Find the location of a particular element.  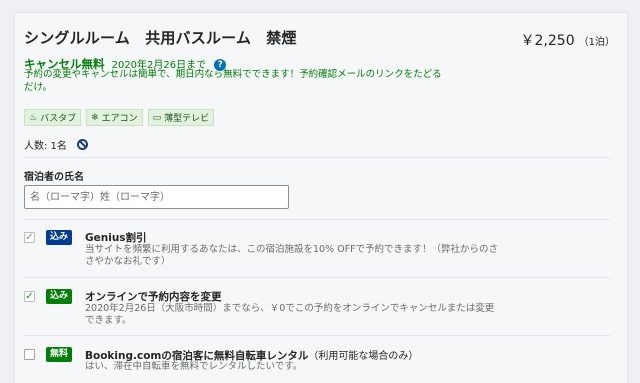

room-price: ￥2,250 （1泊） is located at coordinates (568, 40).